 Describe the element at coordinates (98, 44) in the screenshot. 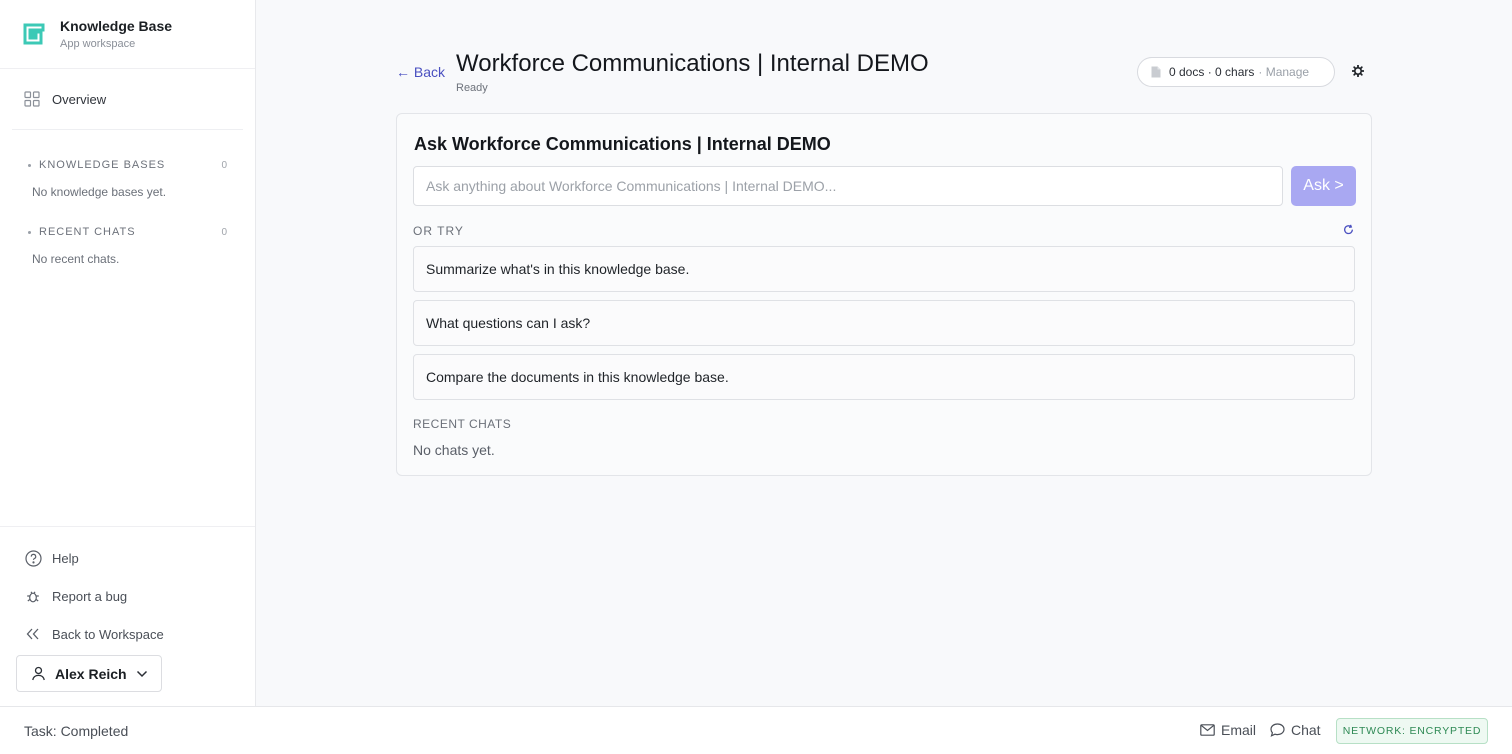

I see `brand-subtitle: App workspace` at that location.